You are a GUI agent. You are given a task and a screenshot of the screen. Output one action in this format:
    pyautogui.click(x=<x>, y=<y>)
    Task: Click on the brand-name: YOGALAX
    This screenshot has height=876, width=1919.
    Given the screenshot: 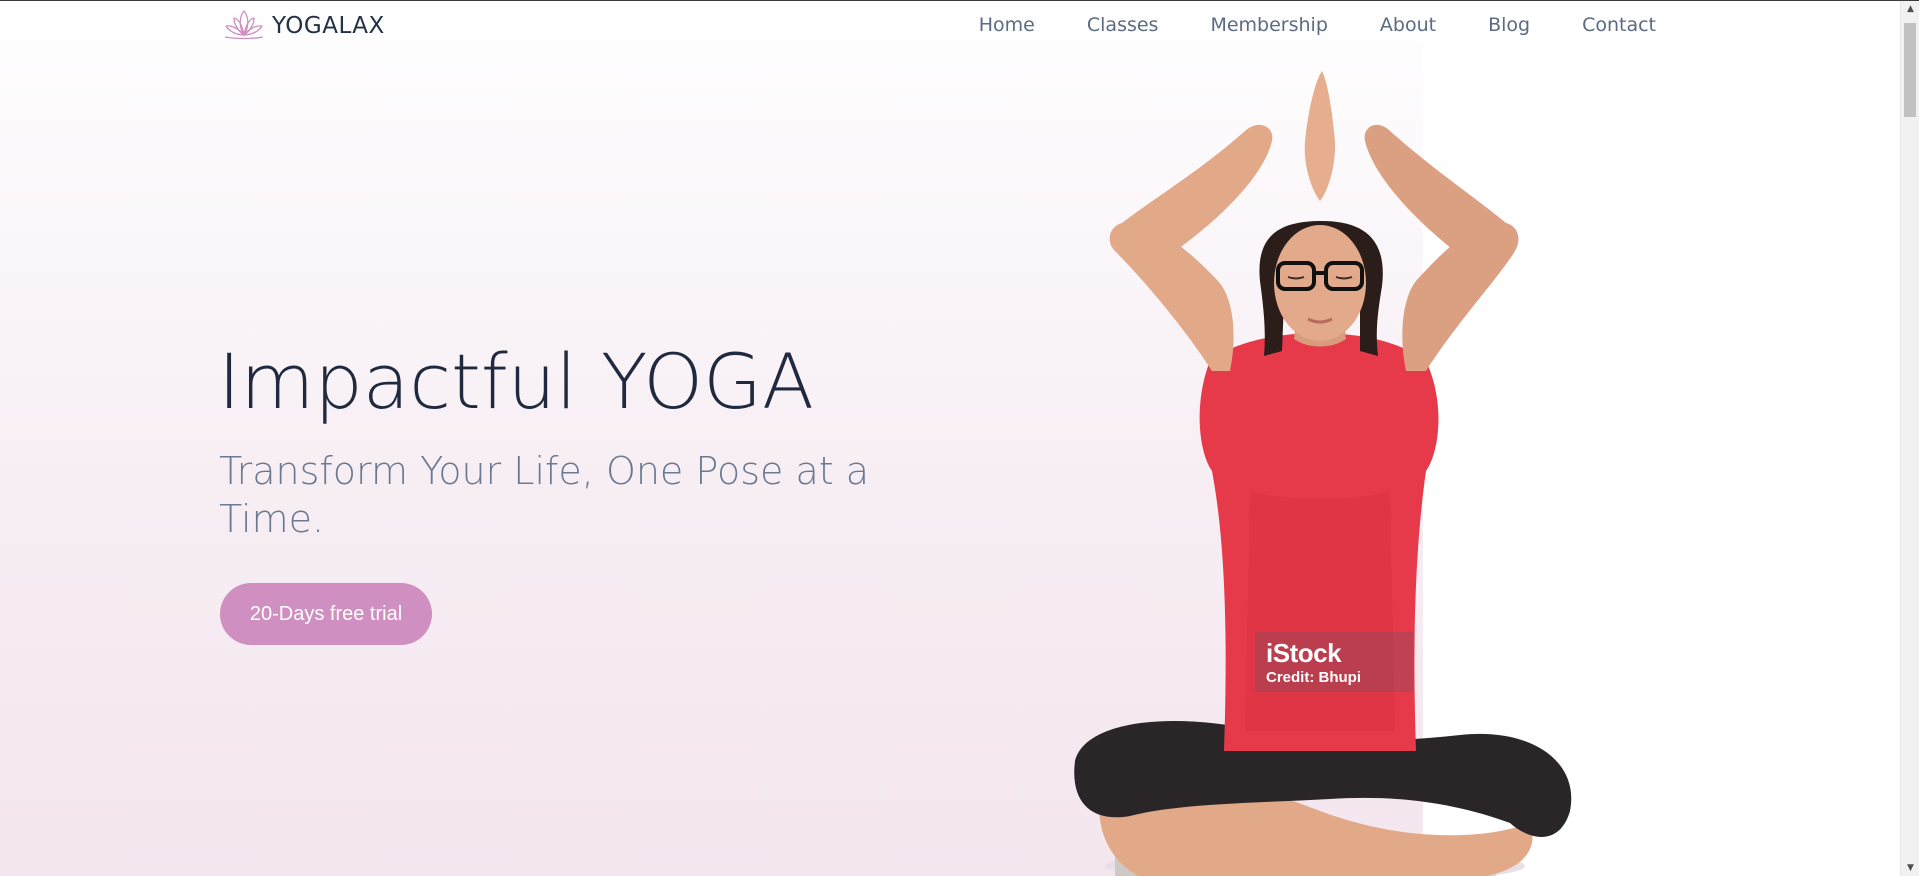 What is the action you would take?
    pyautogui.click(x=328, y=26)
    